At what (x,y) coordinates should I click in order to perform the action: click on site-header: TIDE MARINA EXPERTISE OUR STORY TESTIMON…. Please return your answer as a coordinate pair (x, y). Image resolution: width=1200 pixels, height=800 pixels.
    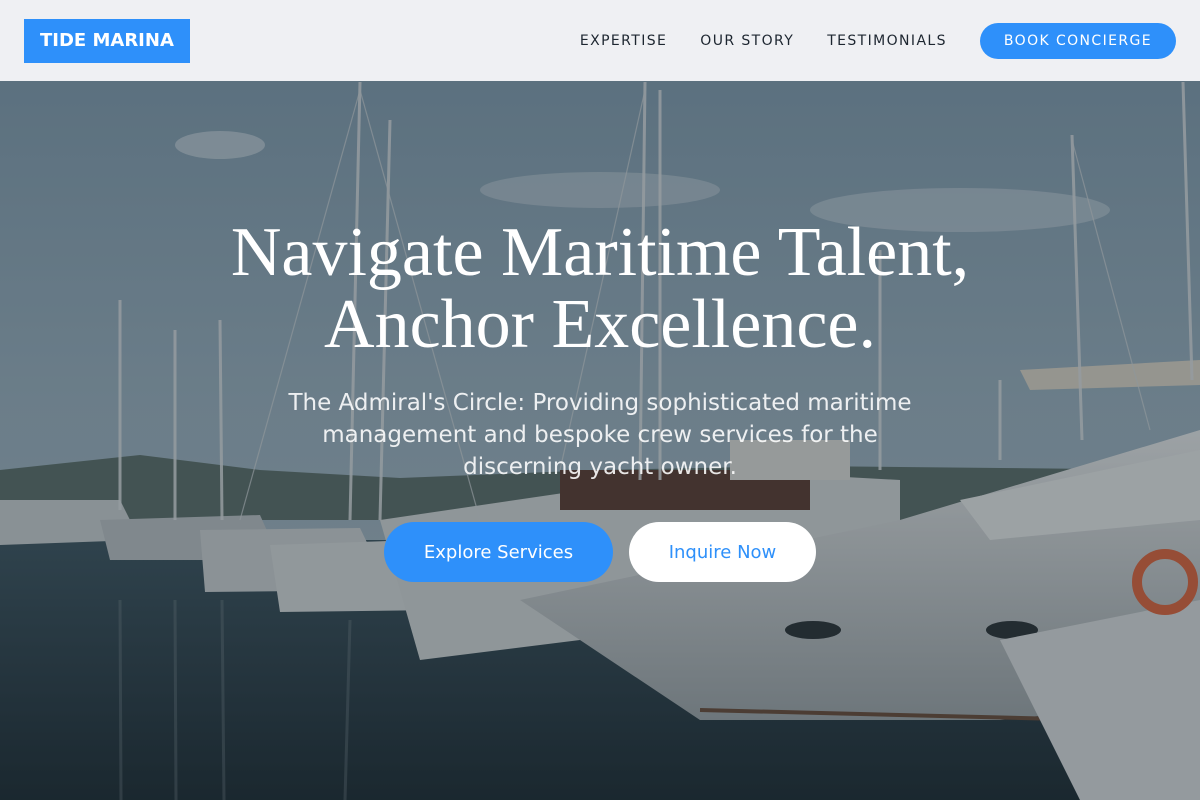
    Looking at the image, I should click on (600, 40).